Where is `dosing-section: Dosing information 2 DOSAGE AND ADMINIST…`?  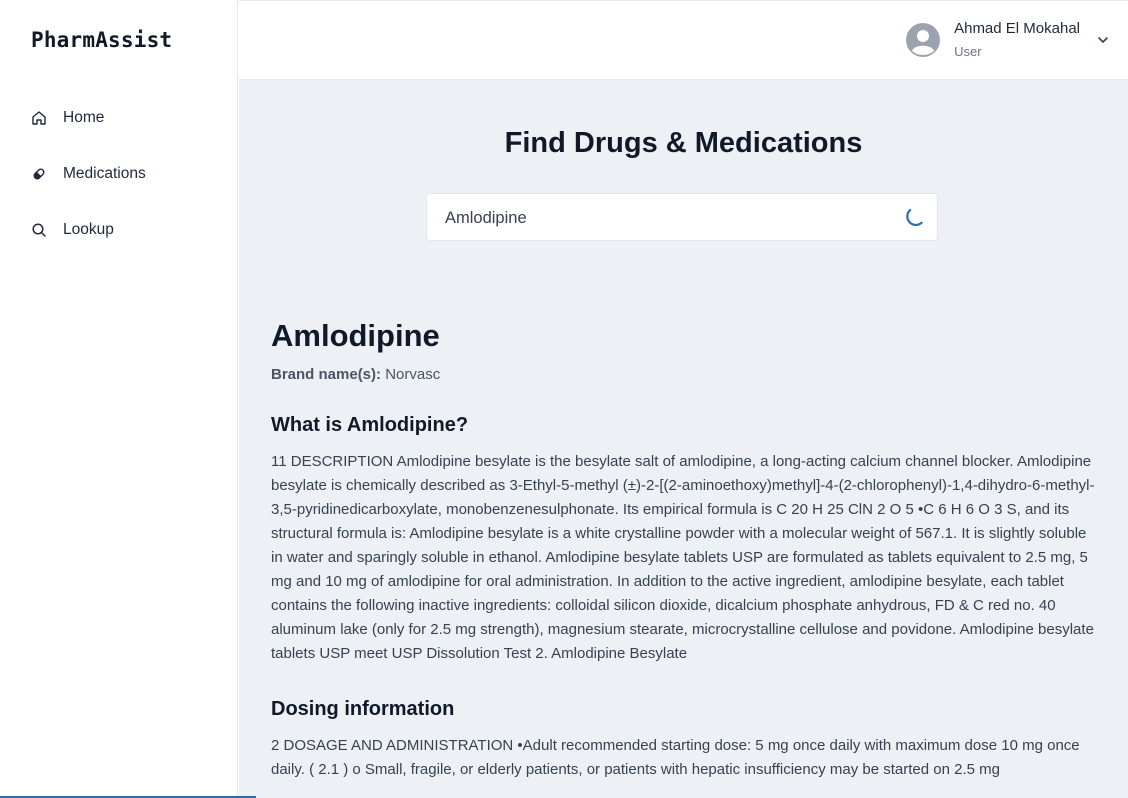 dosing-section: Dosing information 2 DOSAGE AND ADMINIST… is located at coordinates (683, 739).